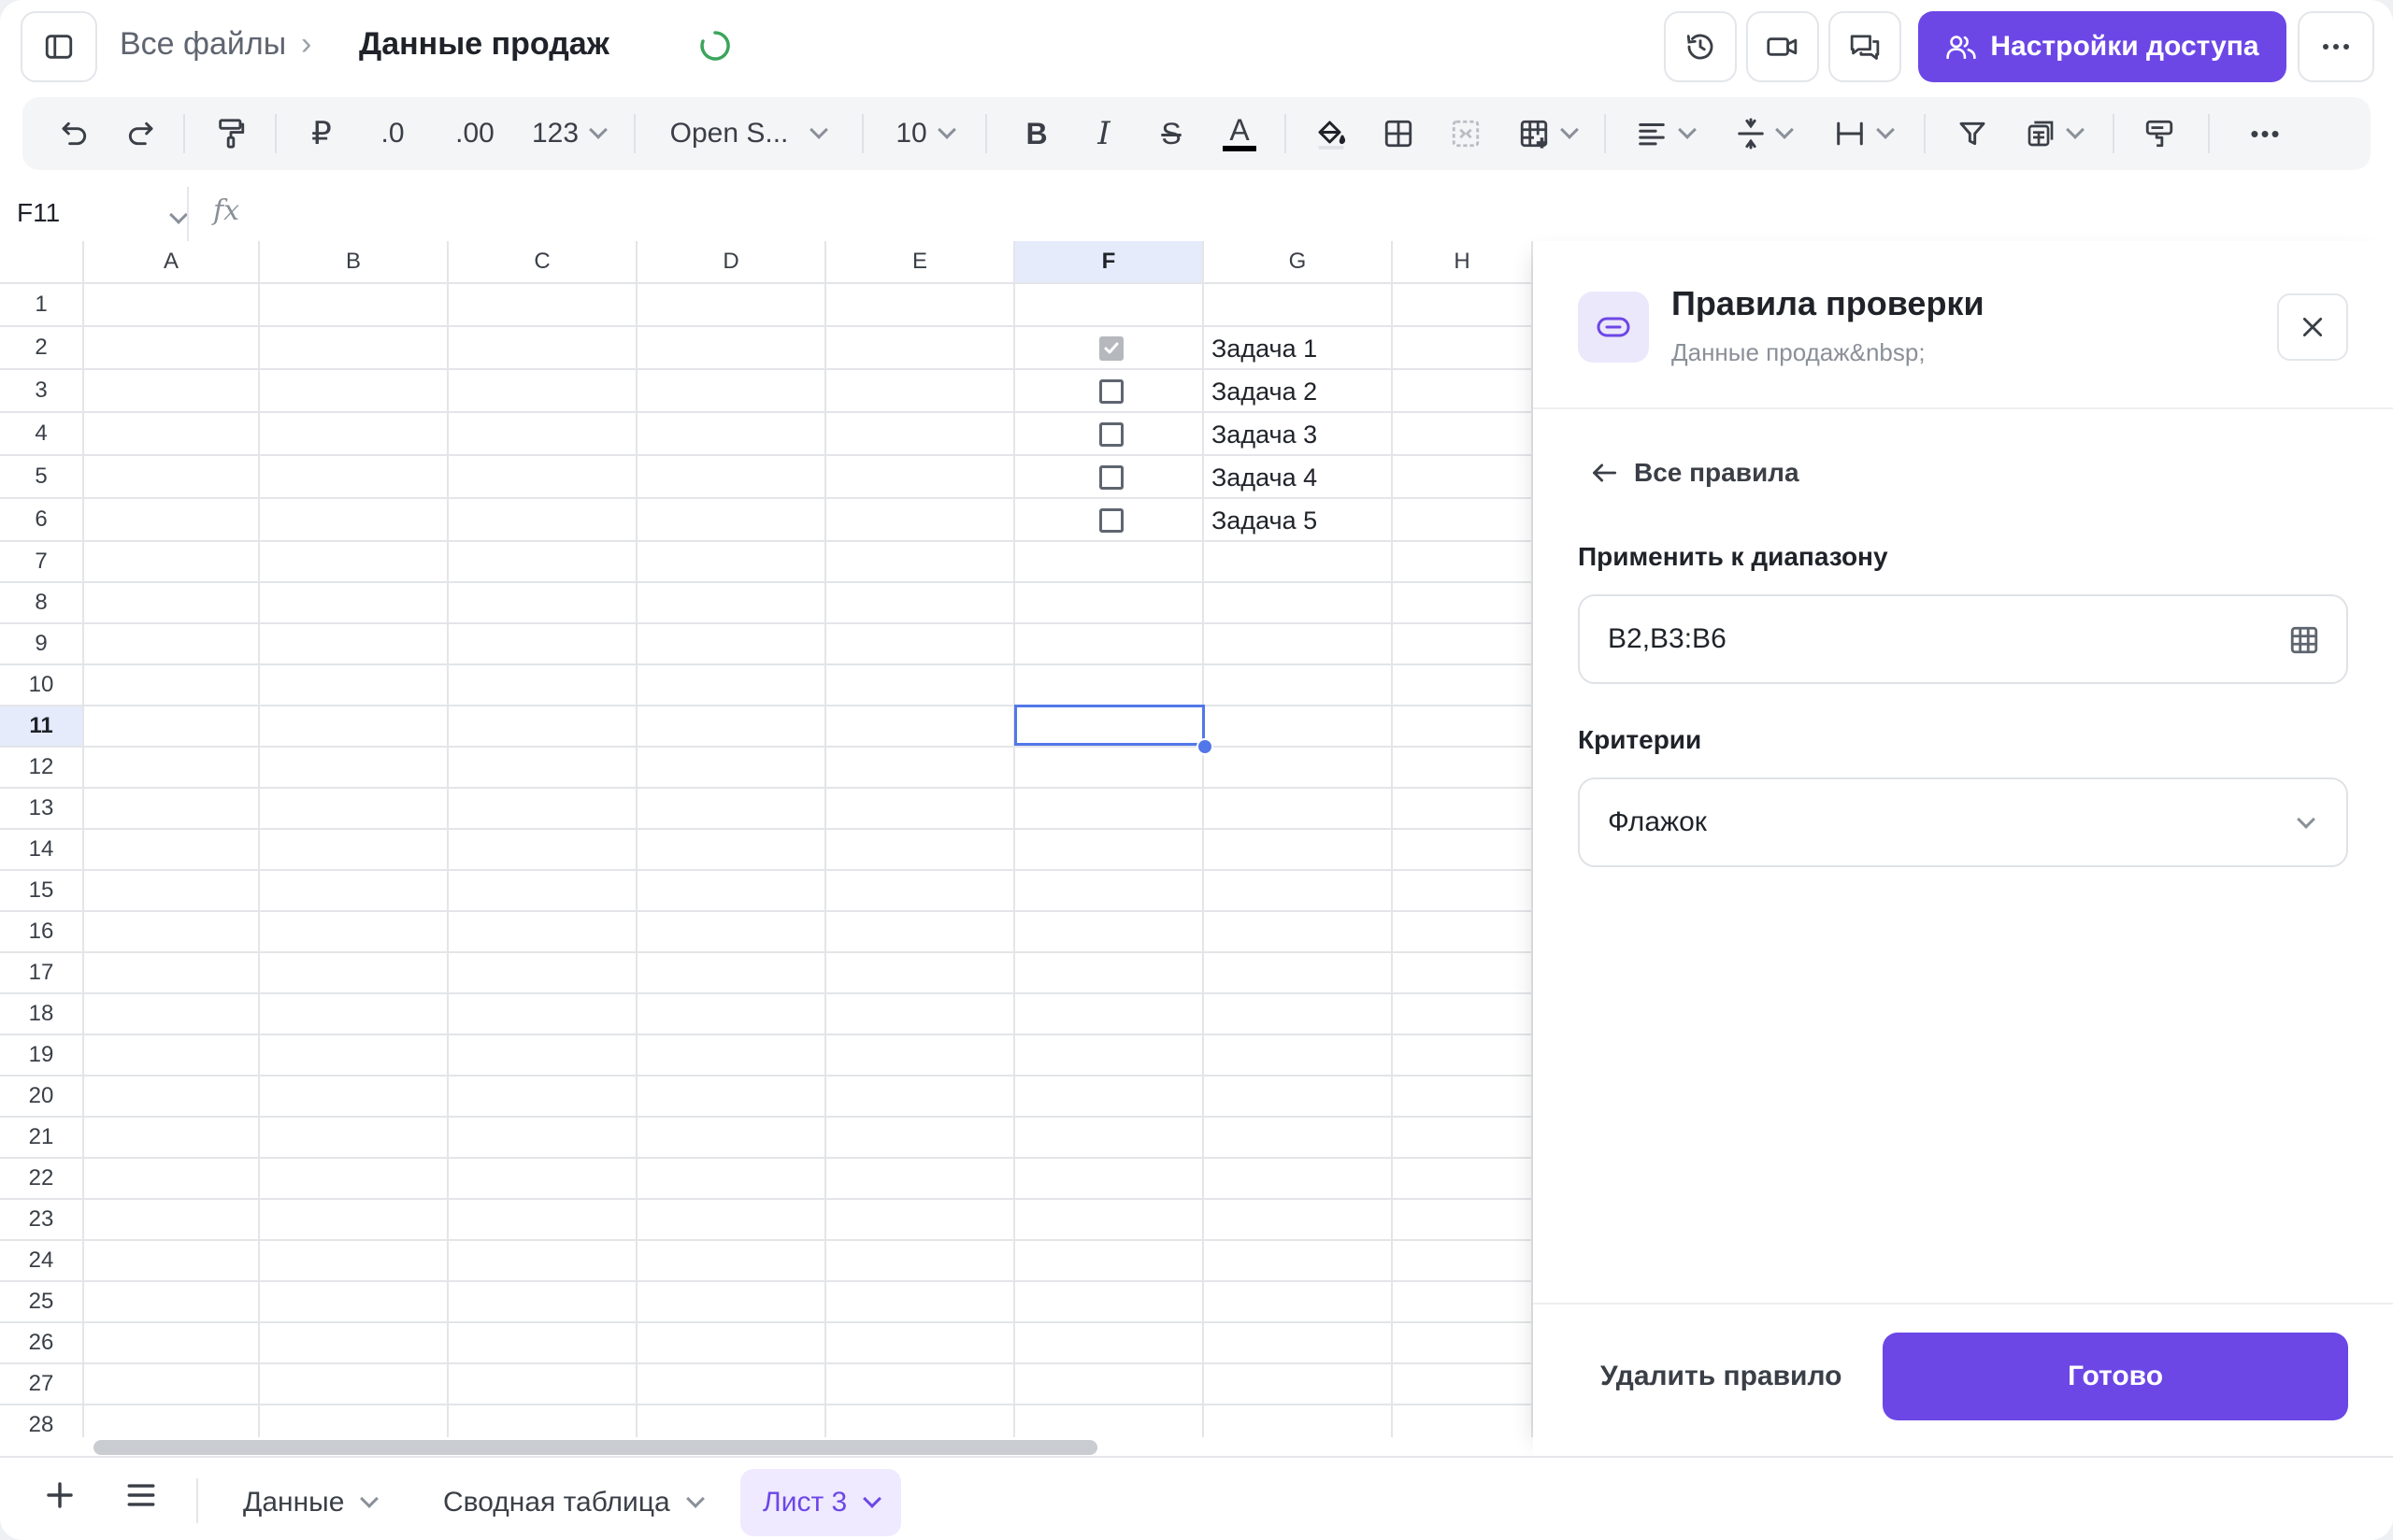 The image size is (2393, 1540). I want to click on row-header-12: 12, so click(42, 768).